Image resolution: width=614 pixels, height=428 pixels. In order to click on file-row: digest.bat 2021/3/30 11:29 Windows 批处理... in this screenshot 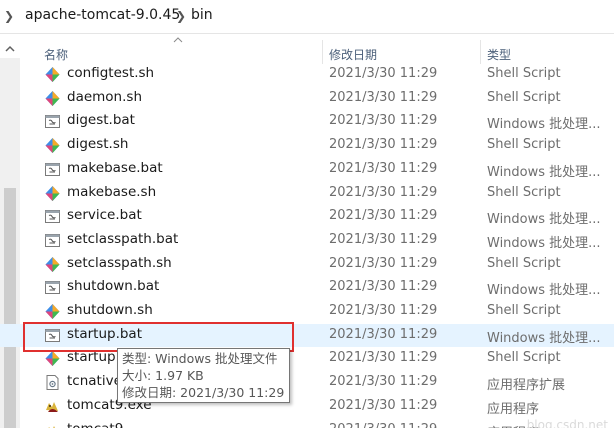, I will do `click(307, 122)`.